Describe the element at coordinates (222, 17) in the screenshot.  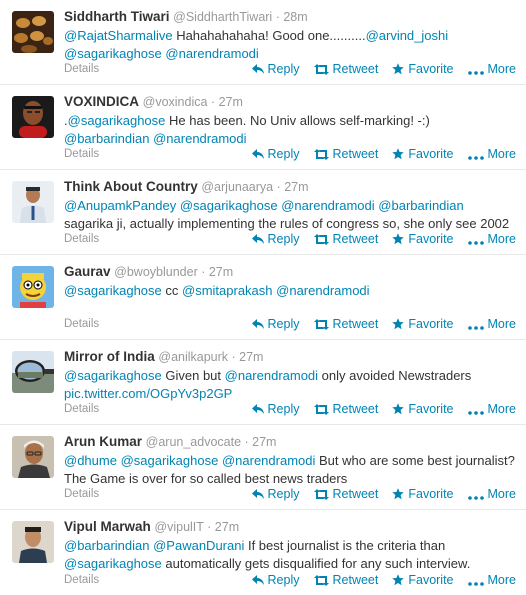
I see `user-handle: @SiddharthTiwari` at that location.